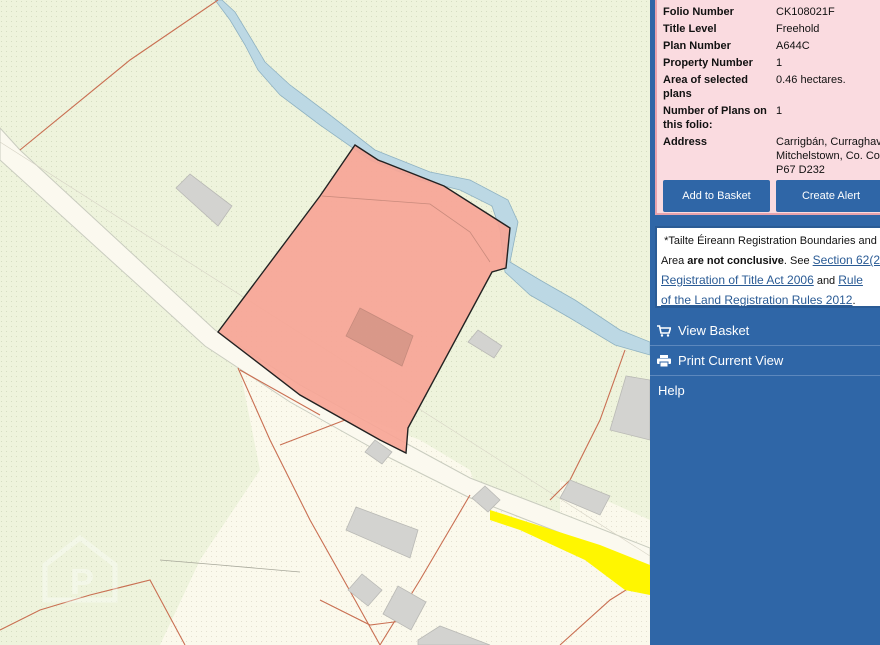 This screenshot has width=880, height=645. What do you see at coordinates (737, 280) in the screenshot?
I see `registration-act-link: Registration of Title Act 2006` at bounding box center [737, 280].